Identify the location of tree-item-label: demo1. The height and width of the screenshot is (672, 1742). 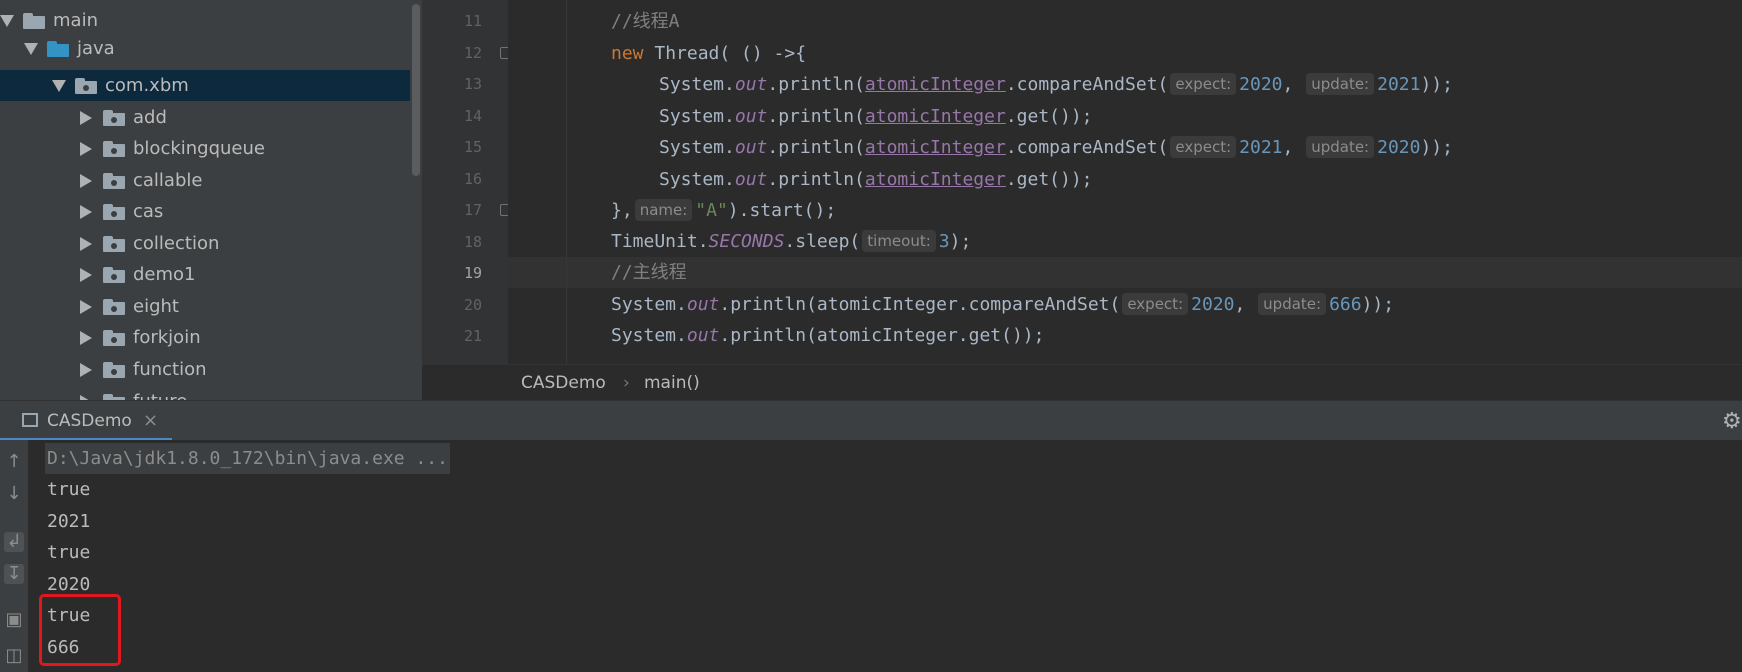
(164, 274).